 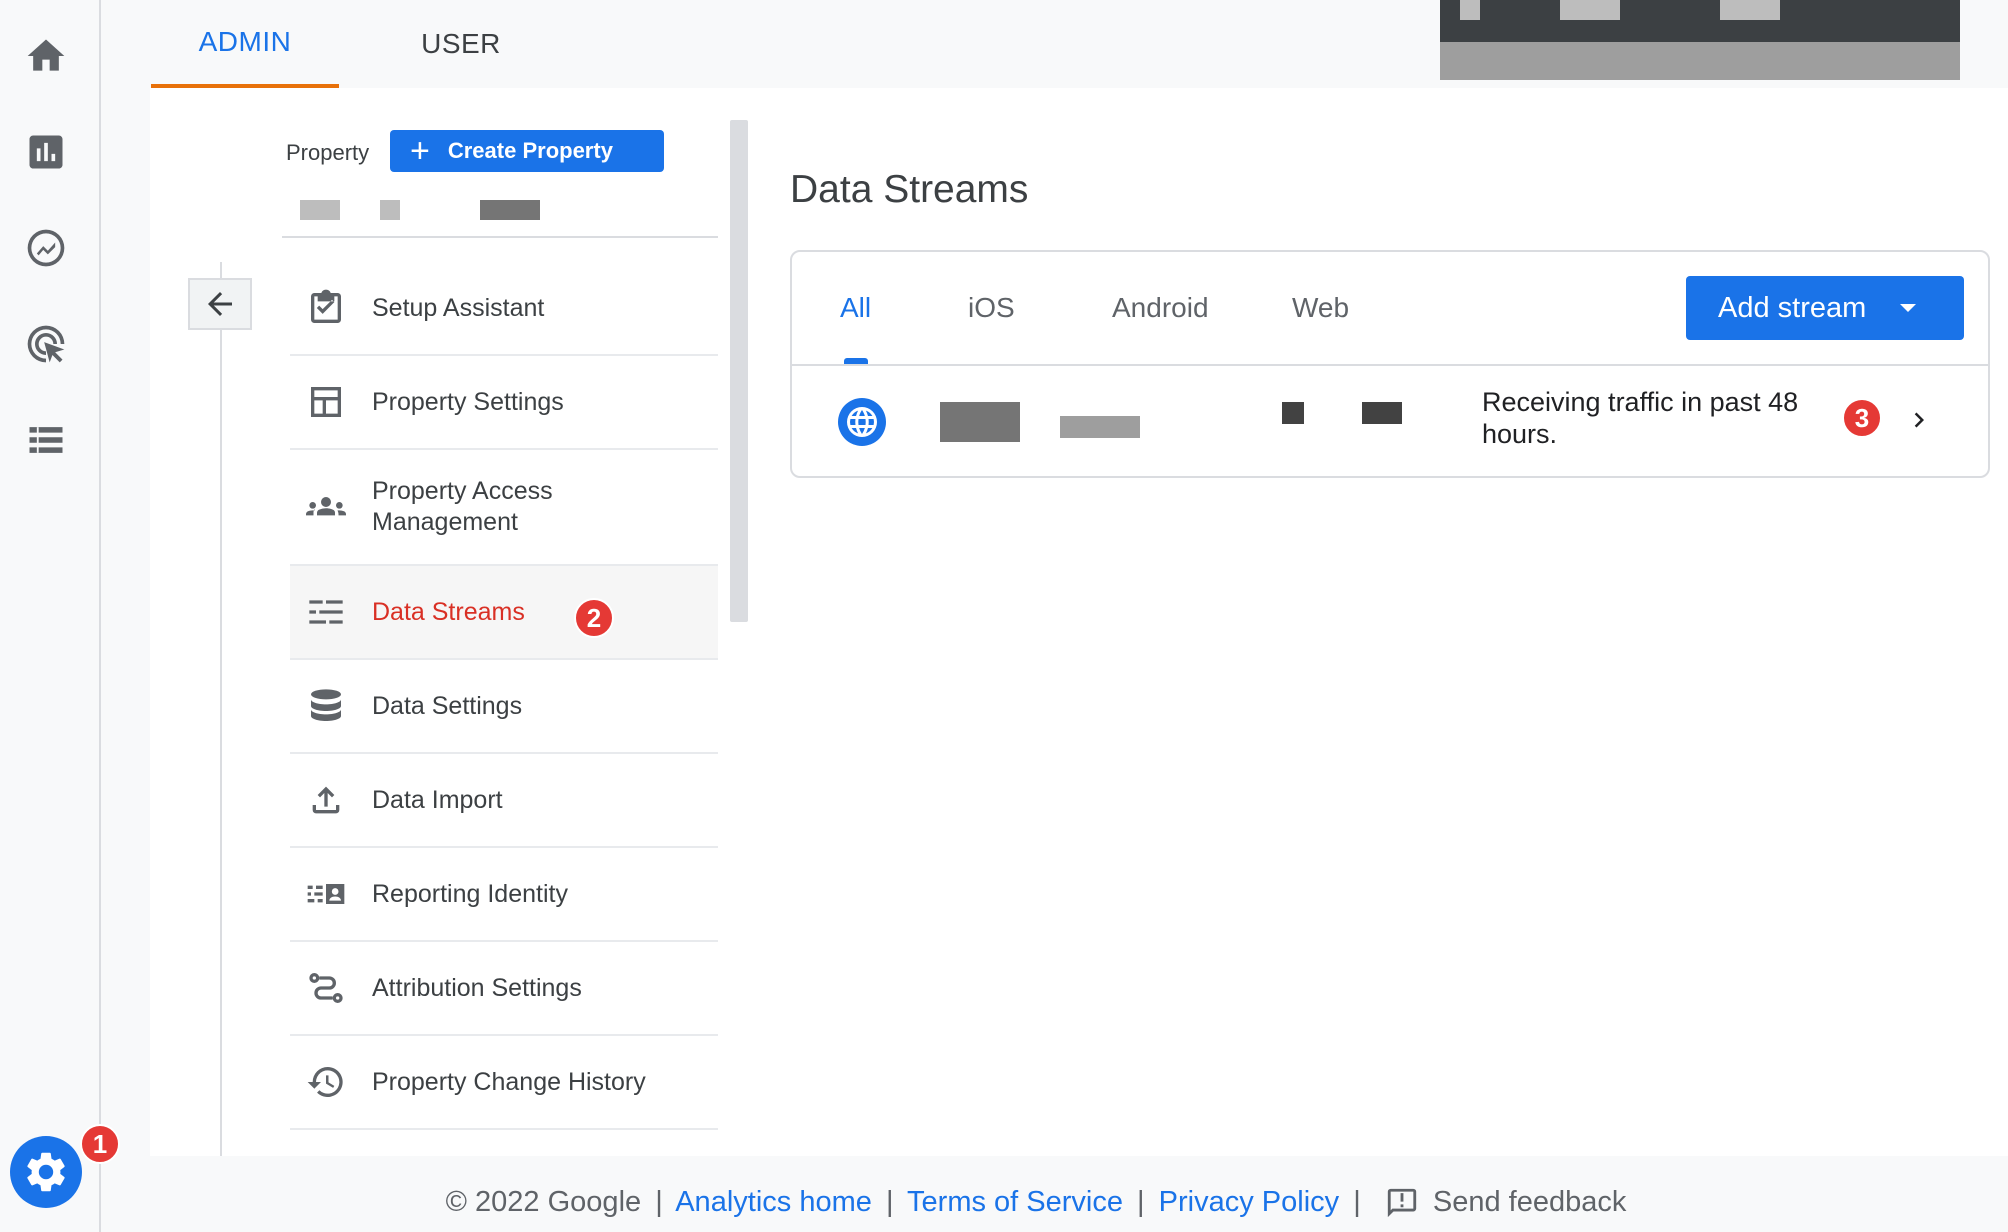 I want to click on nav-item-property-settings: Property Settings, so click(x=504, y=403).